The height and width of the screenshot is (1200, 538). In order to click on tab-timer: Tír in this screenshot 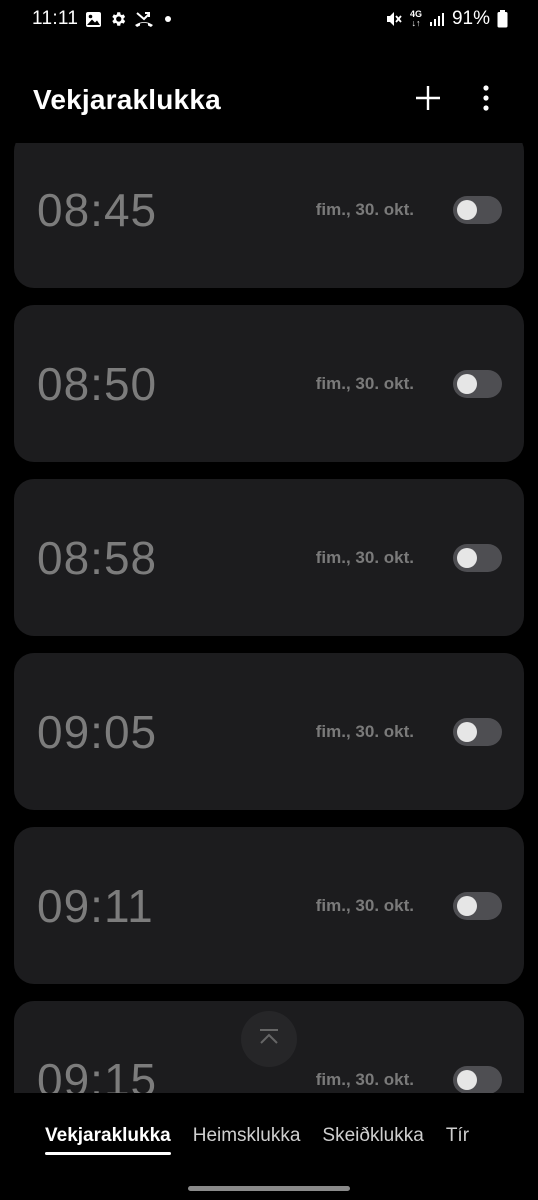, I will do `click(457, 1140)`.